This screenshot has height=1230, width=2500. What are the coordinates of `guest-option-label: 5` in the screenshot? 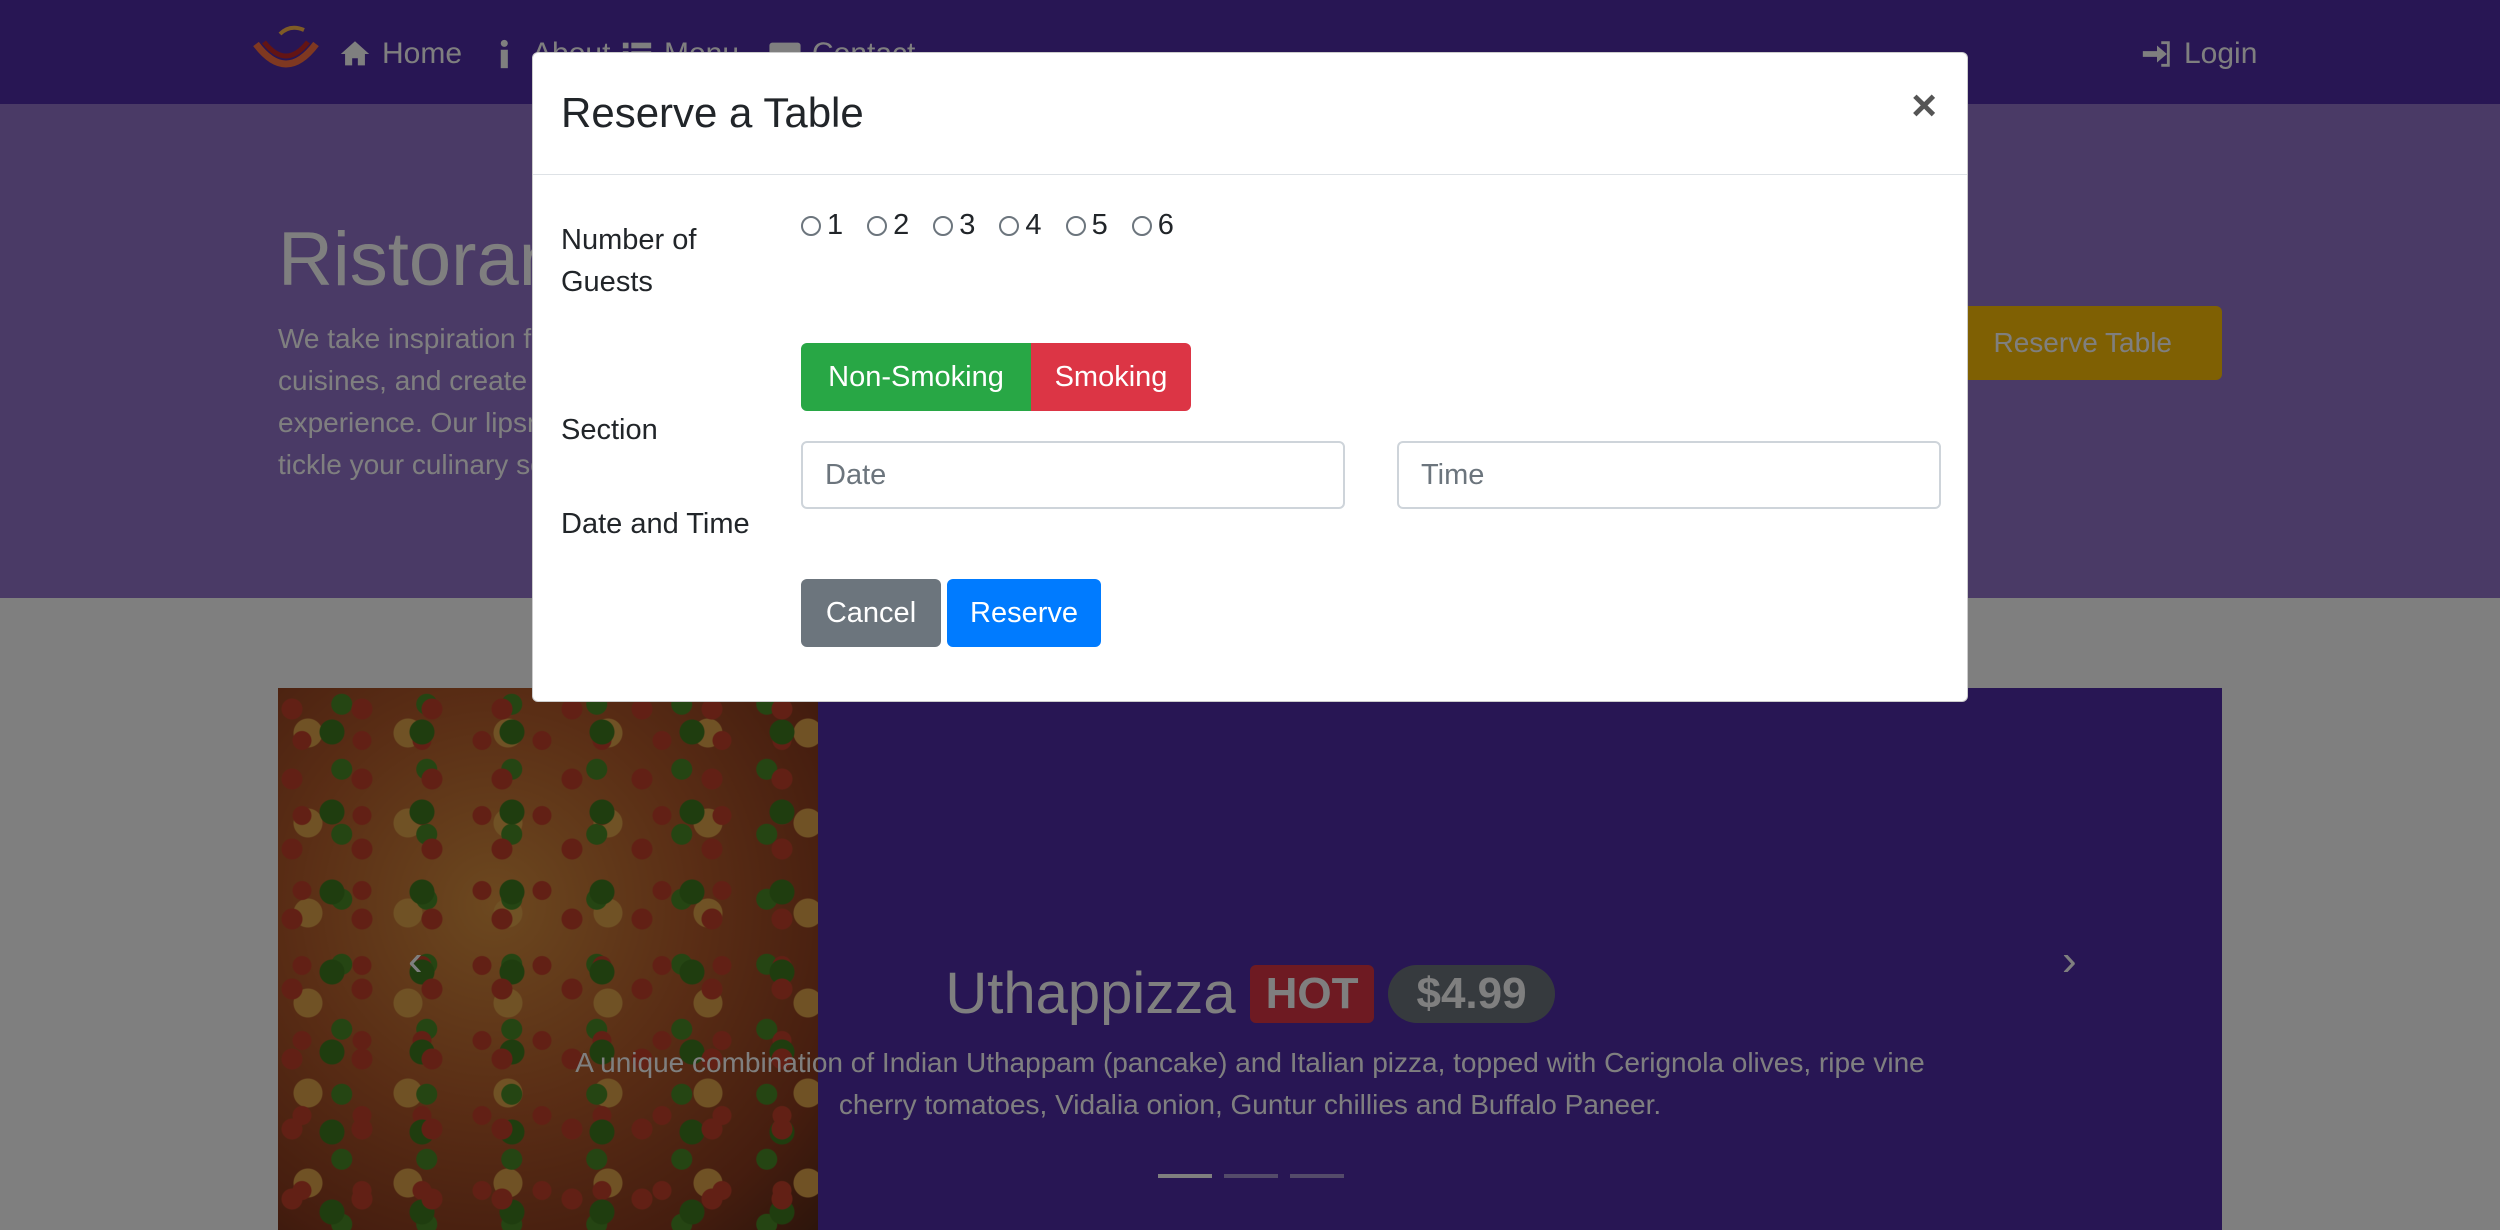 It's located at (1099, 225).